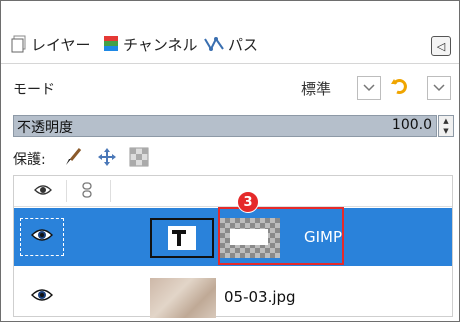 This screenshot has height=326, width=460. Describe the element at coordinates (61, 44) in the screenshot. I see `tab-label: レイヤー` at that location.